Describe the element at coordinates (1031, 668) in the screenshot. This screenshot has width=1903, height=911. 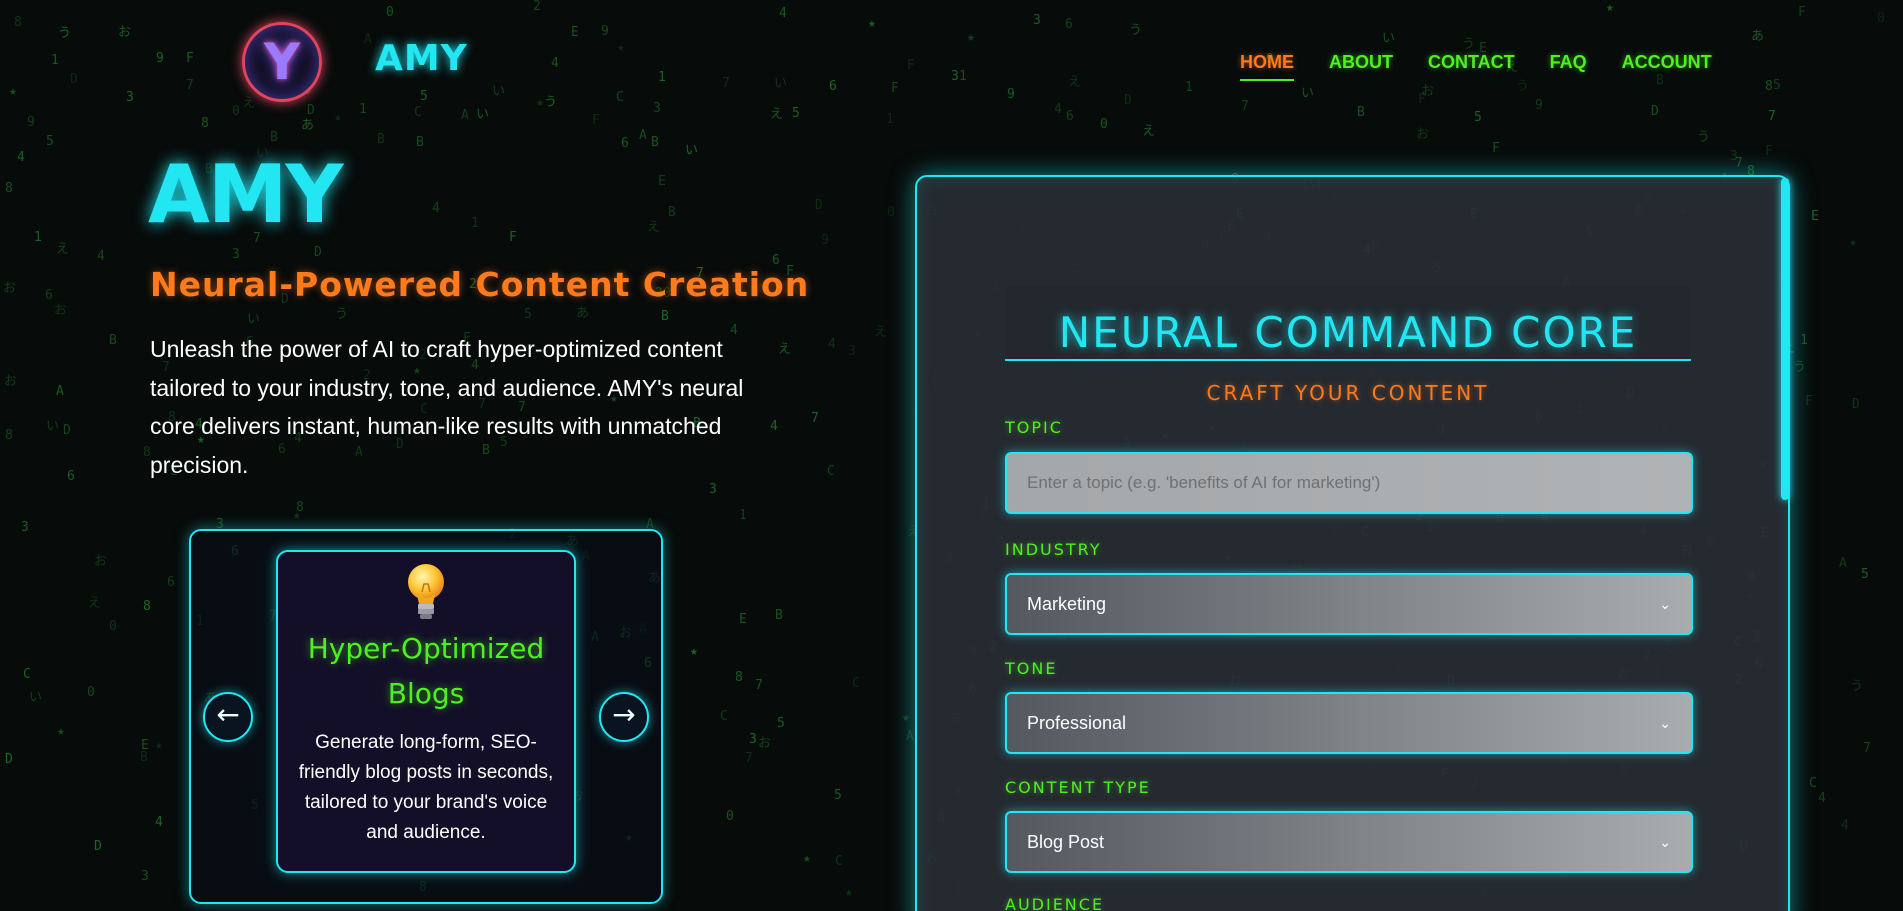
I see `tone-label: TONE` at that location.